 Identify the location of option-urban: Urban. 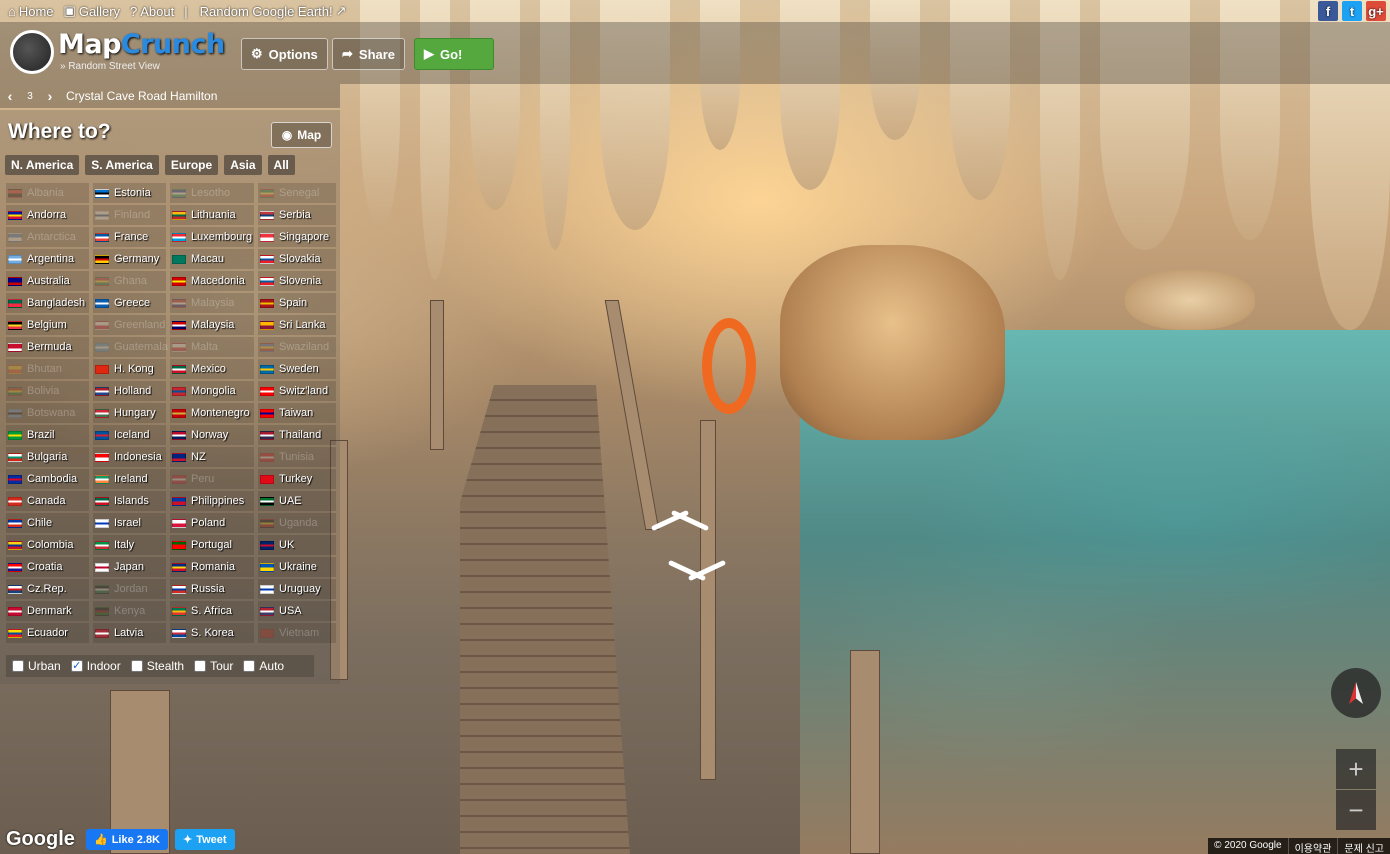
(36, 666).